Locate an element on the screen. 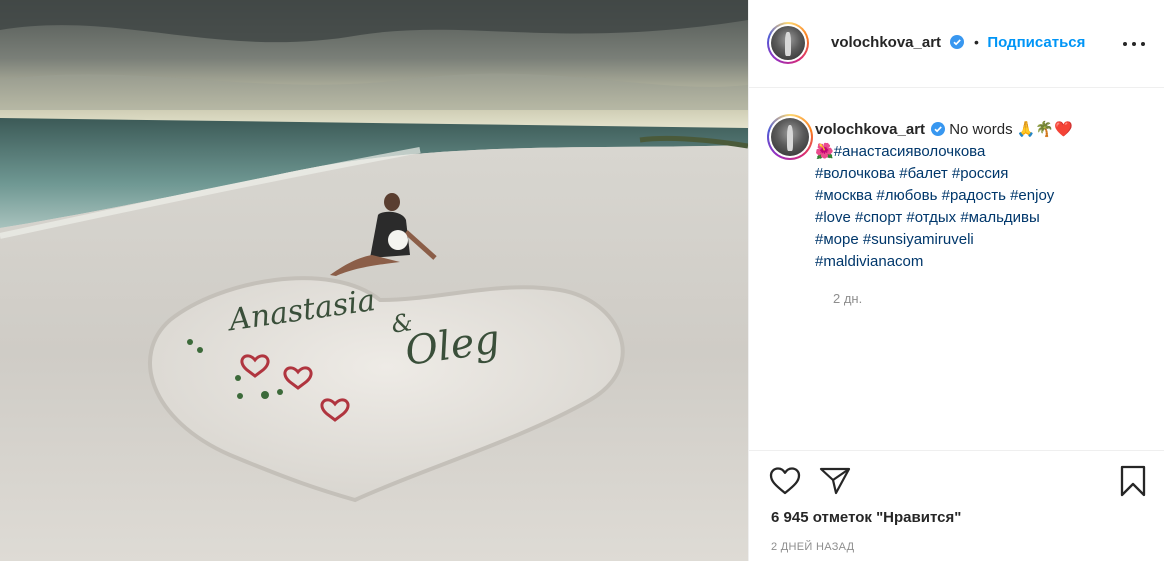 Image resolution: width=1164 pixels, height=561 pixels. hashtag-link: #море is located at coordinates (837, 239).